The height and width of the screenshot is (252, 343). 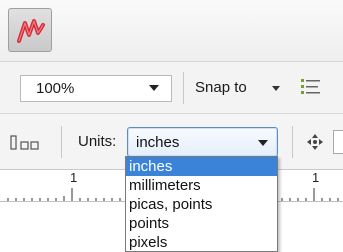 What do you see at coordinates (311, 87) in the screenshot?
I see `snap-options-icon` at bounding box center [311, 87].